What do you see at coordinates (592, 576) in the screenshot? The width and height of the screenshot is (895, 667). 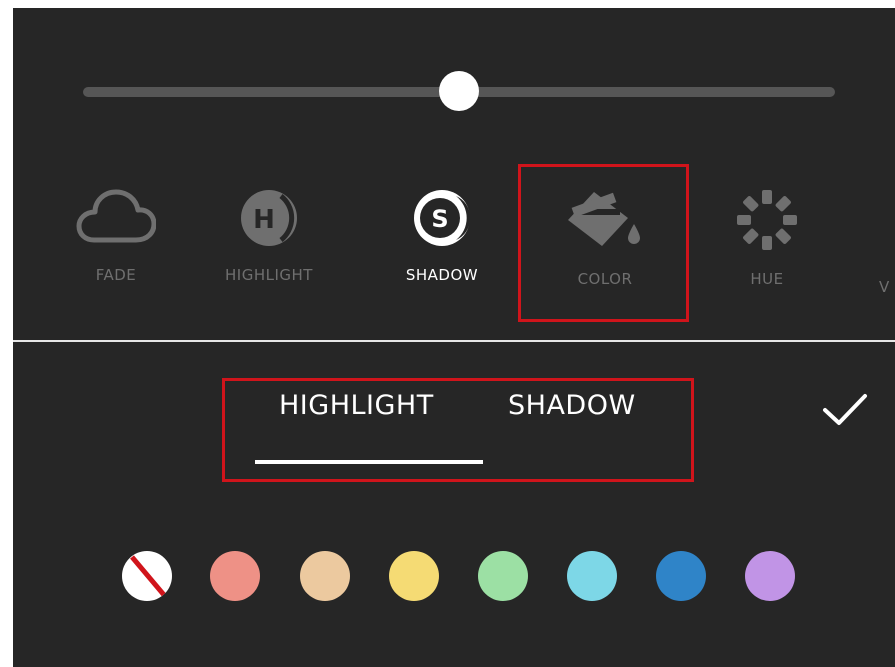 I see `swatch-cyan` at bounding box center [592, 576].